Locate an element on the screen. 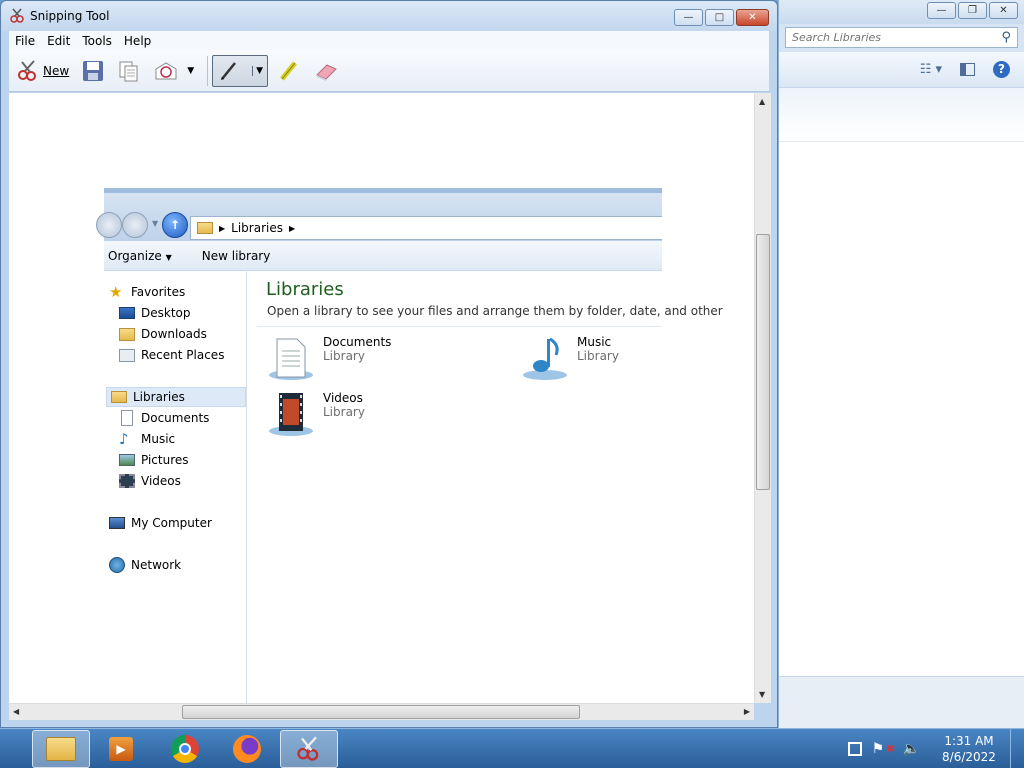 The height and width of the screenshot is (768, 1024). scroll-right-icon: ▶ is located at coordinates (747, 711).